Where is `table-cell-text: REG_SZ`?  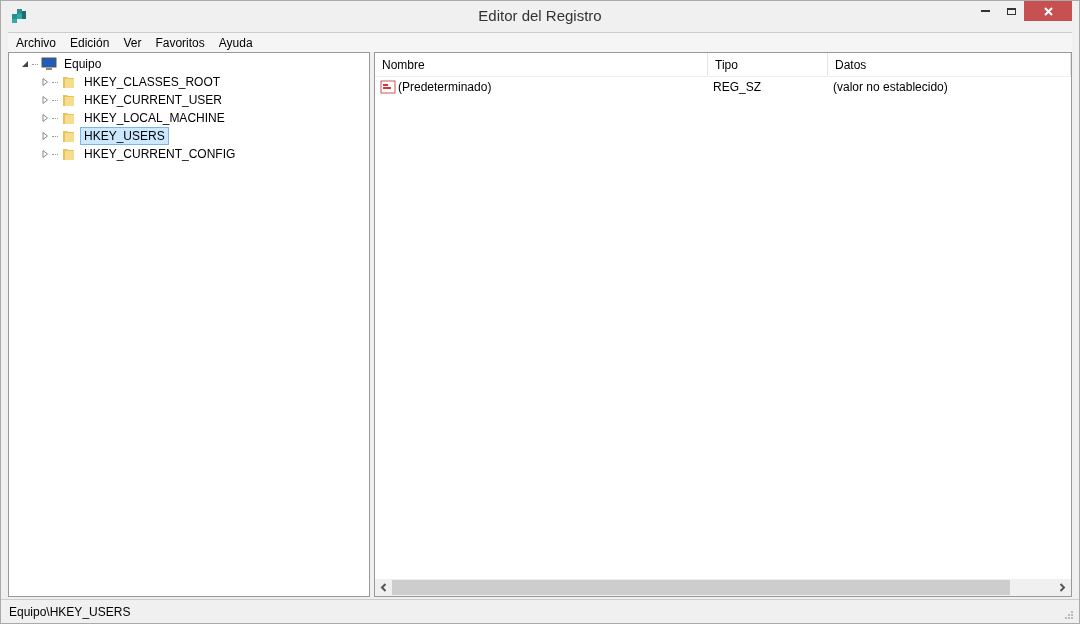
table-cell-text: REG_SZ is located at coordinates (737, 87).